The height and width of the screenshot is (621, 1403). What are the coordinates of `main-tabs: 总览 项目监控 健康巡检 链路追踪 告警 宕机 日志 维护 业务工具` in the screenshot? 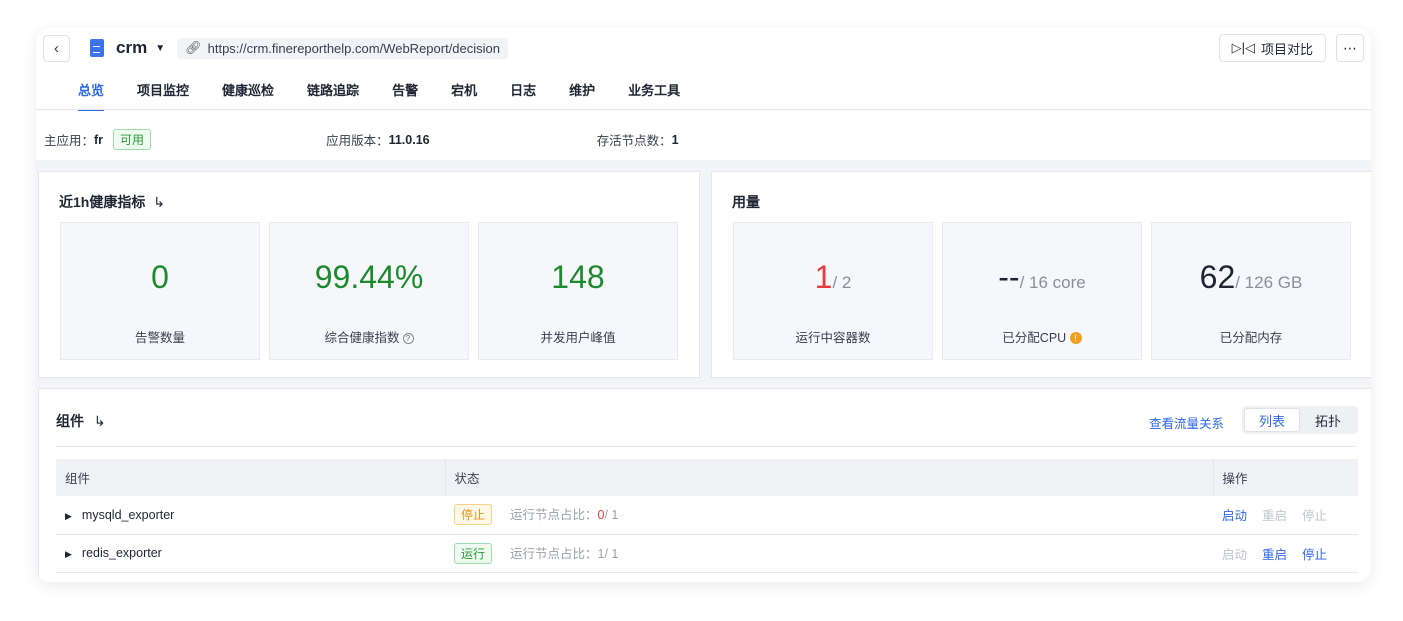 It's located at (395, 95).